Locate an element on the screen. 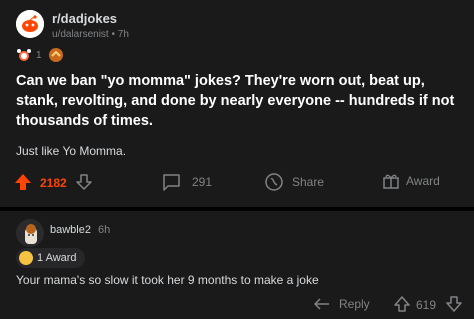 The height and width of the screenshot is (319, 474). comment-downvote-button is located at coordinates (454, 304).